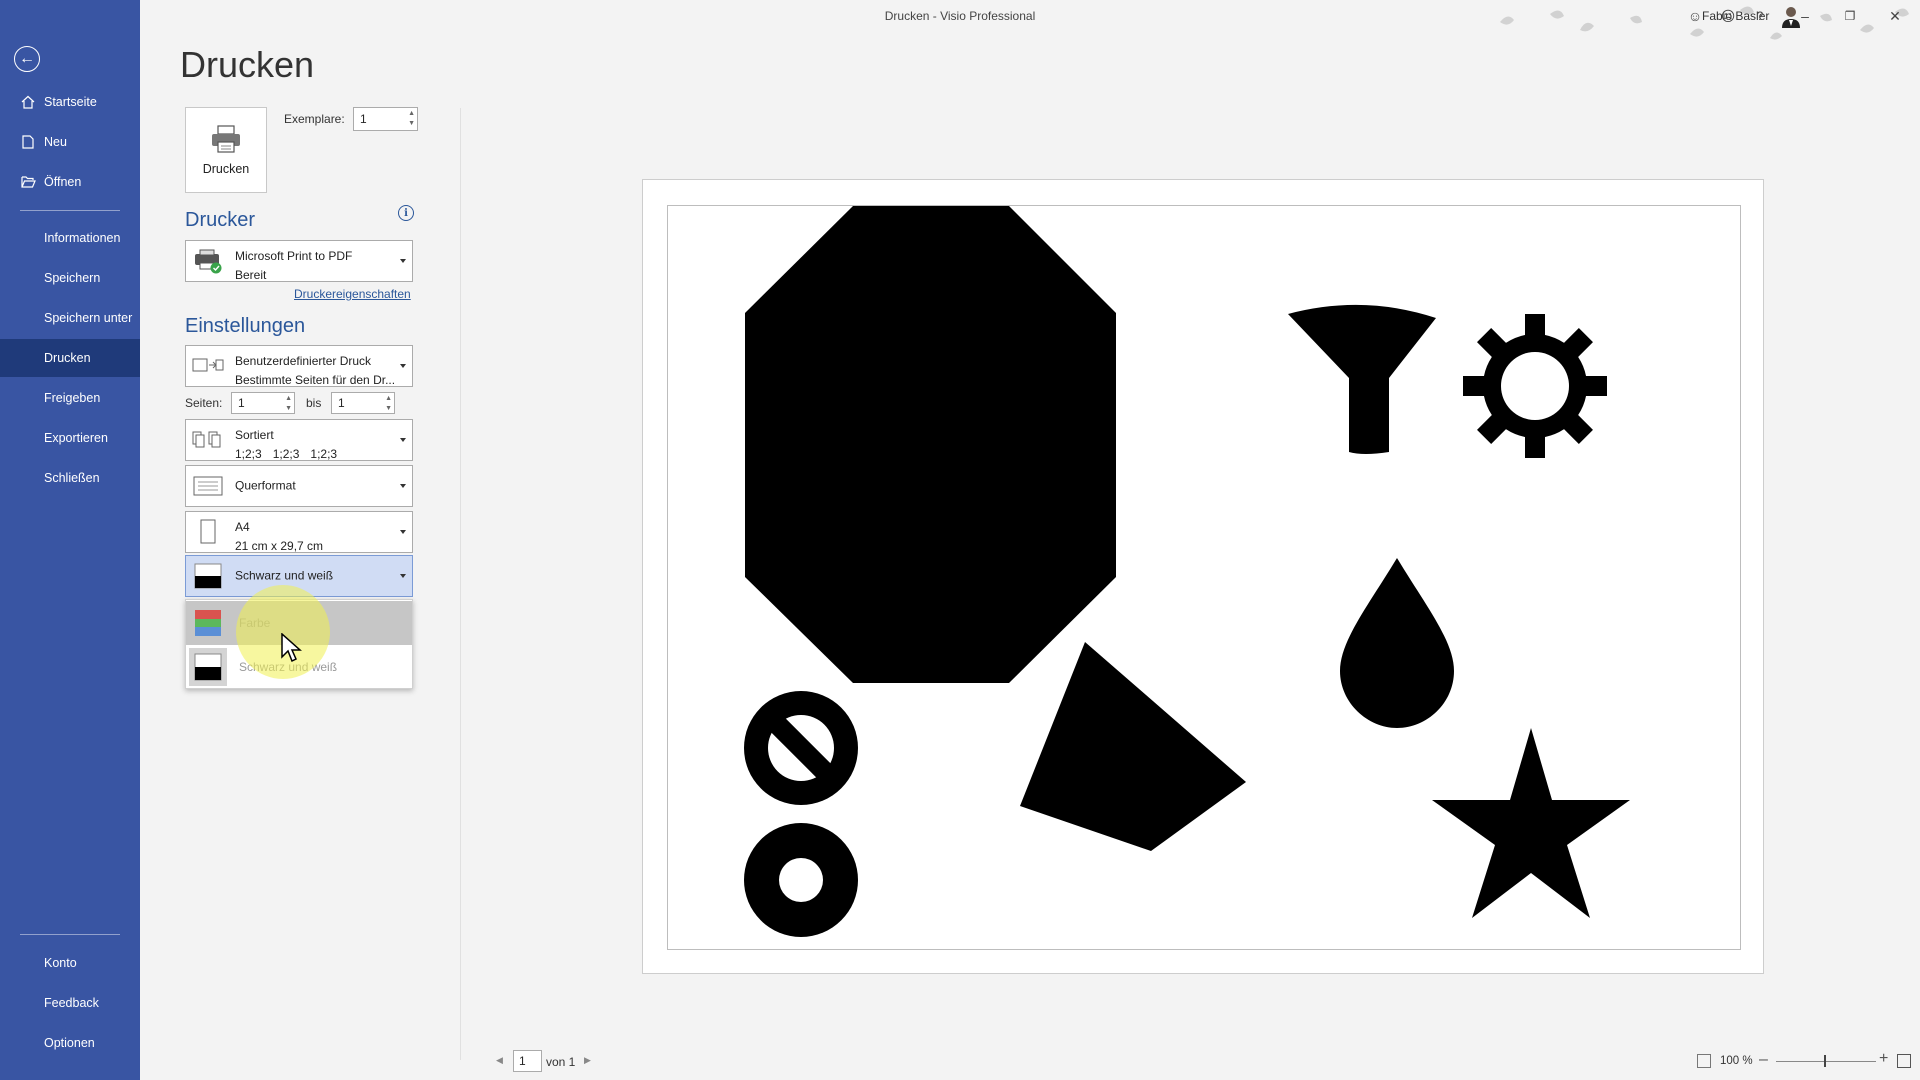  I want to click on sidebar-item-startseite: Startseite, so click(70, 102).